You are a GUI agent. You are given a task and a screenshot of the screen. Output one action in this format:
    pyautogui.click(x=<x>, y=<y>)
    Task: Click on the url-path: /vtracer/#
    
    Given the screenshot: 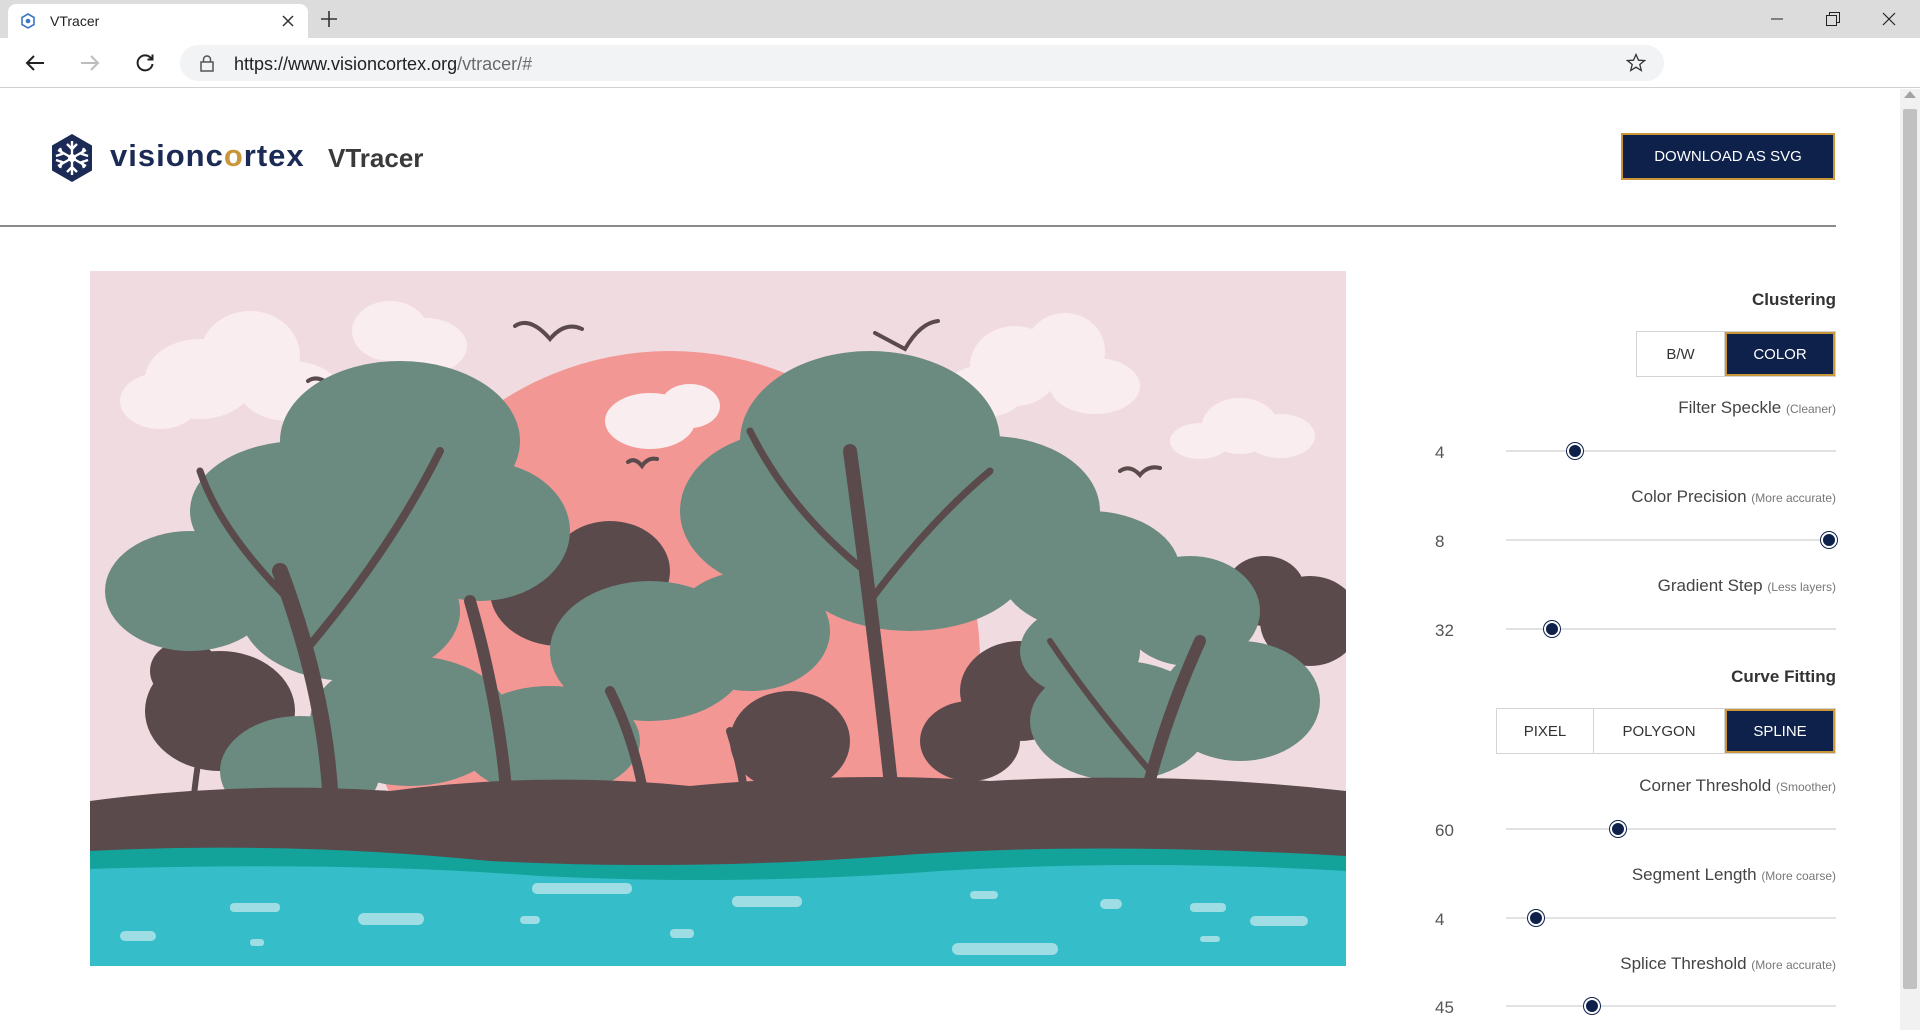 What is the action you would take?
    pyautogui.click(x=495, y=64)
    